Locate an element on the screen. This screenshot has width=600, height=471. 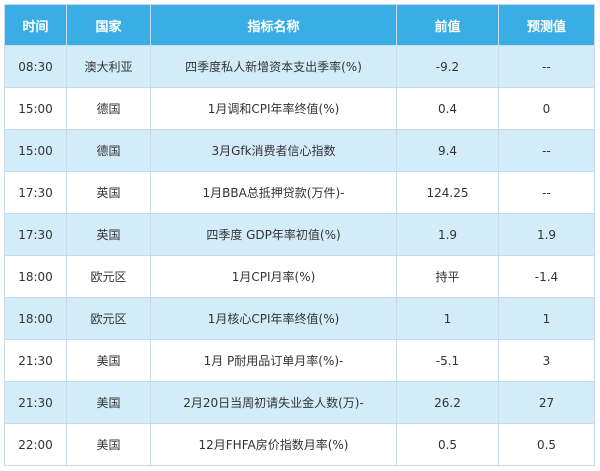
header-time: 时间 is located at coordinates (35, 25).